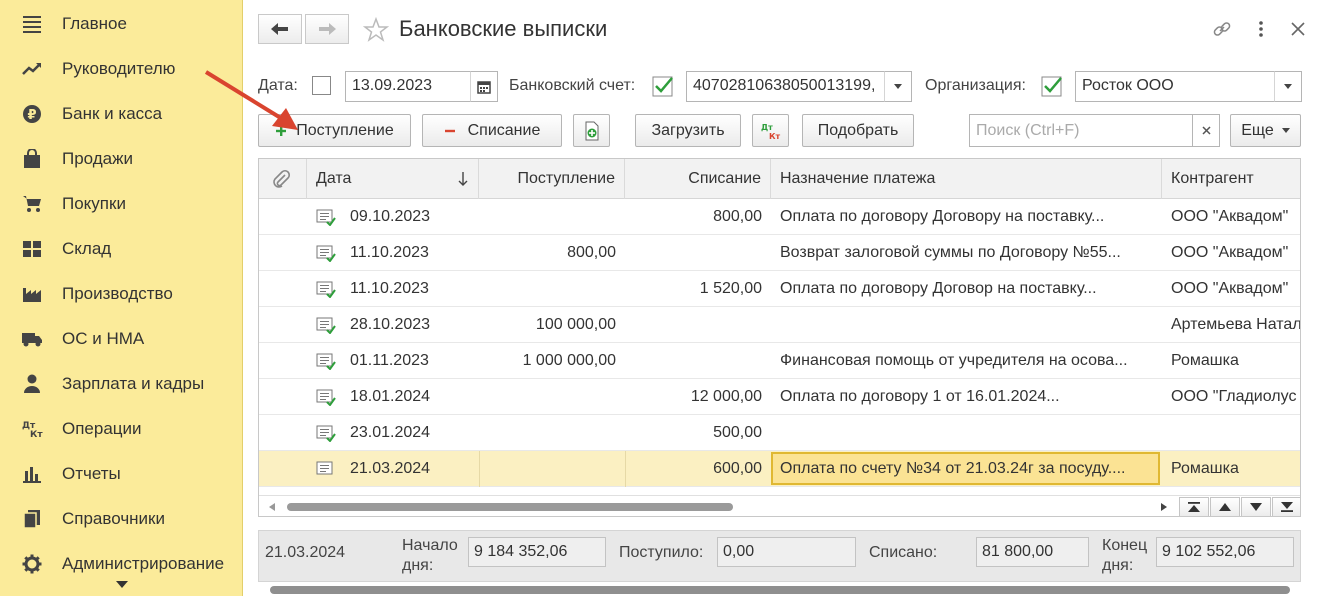  Describe the element at coordinates (688, 130) in the screenshot. I see `load-button: Загрузить` at that location.